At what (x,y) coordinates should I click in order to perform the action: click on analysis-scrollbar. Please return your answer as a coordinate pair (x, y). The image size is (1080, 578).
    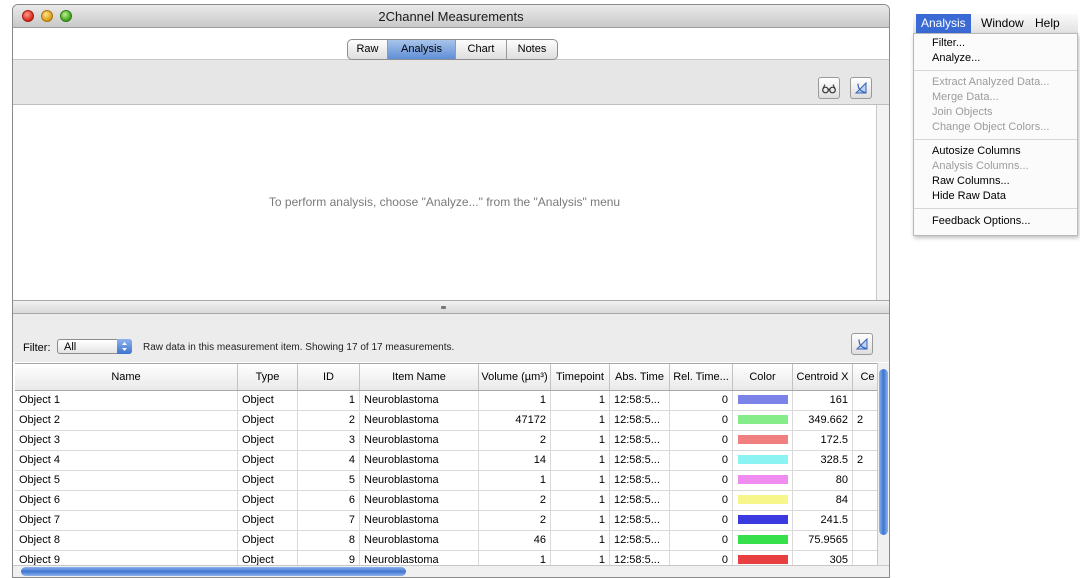
    Looking at the image, I should click on (882, 202).